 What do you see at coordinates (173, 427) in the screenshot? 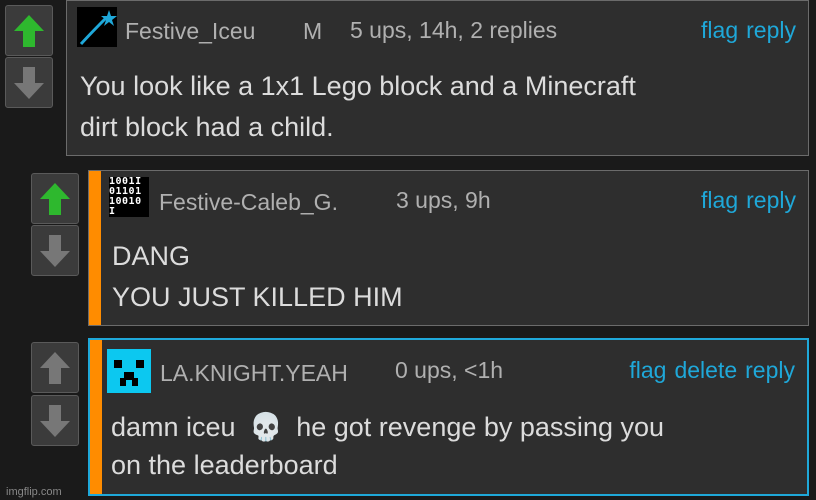
I see `comment-text-segment: damn iceu` at bounding box center [173, 427].